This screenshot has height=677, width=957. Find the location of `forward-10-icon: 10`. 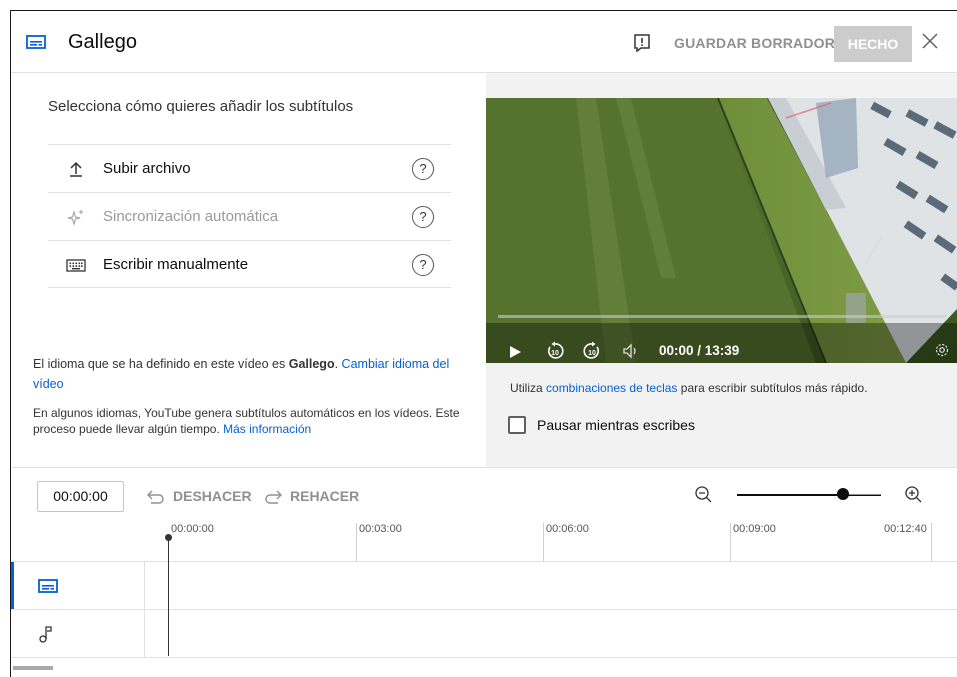

forward-10-icon: 10 is located at coordinates (592, 352).